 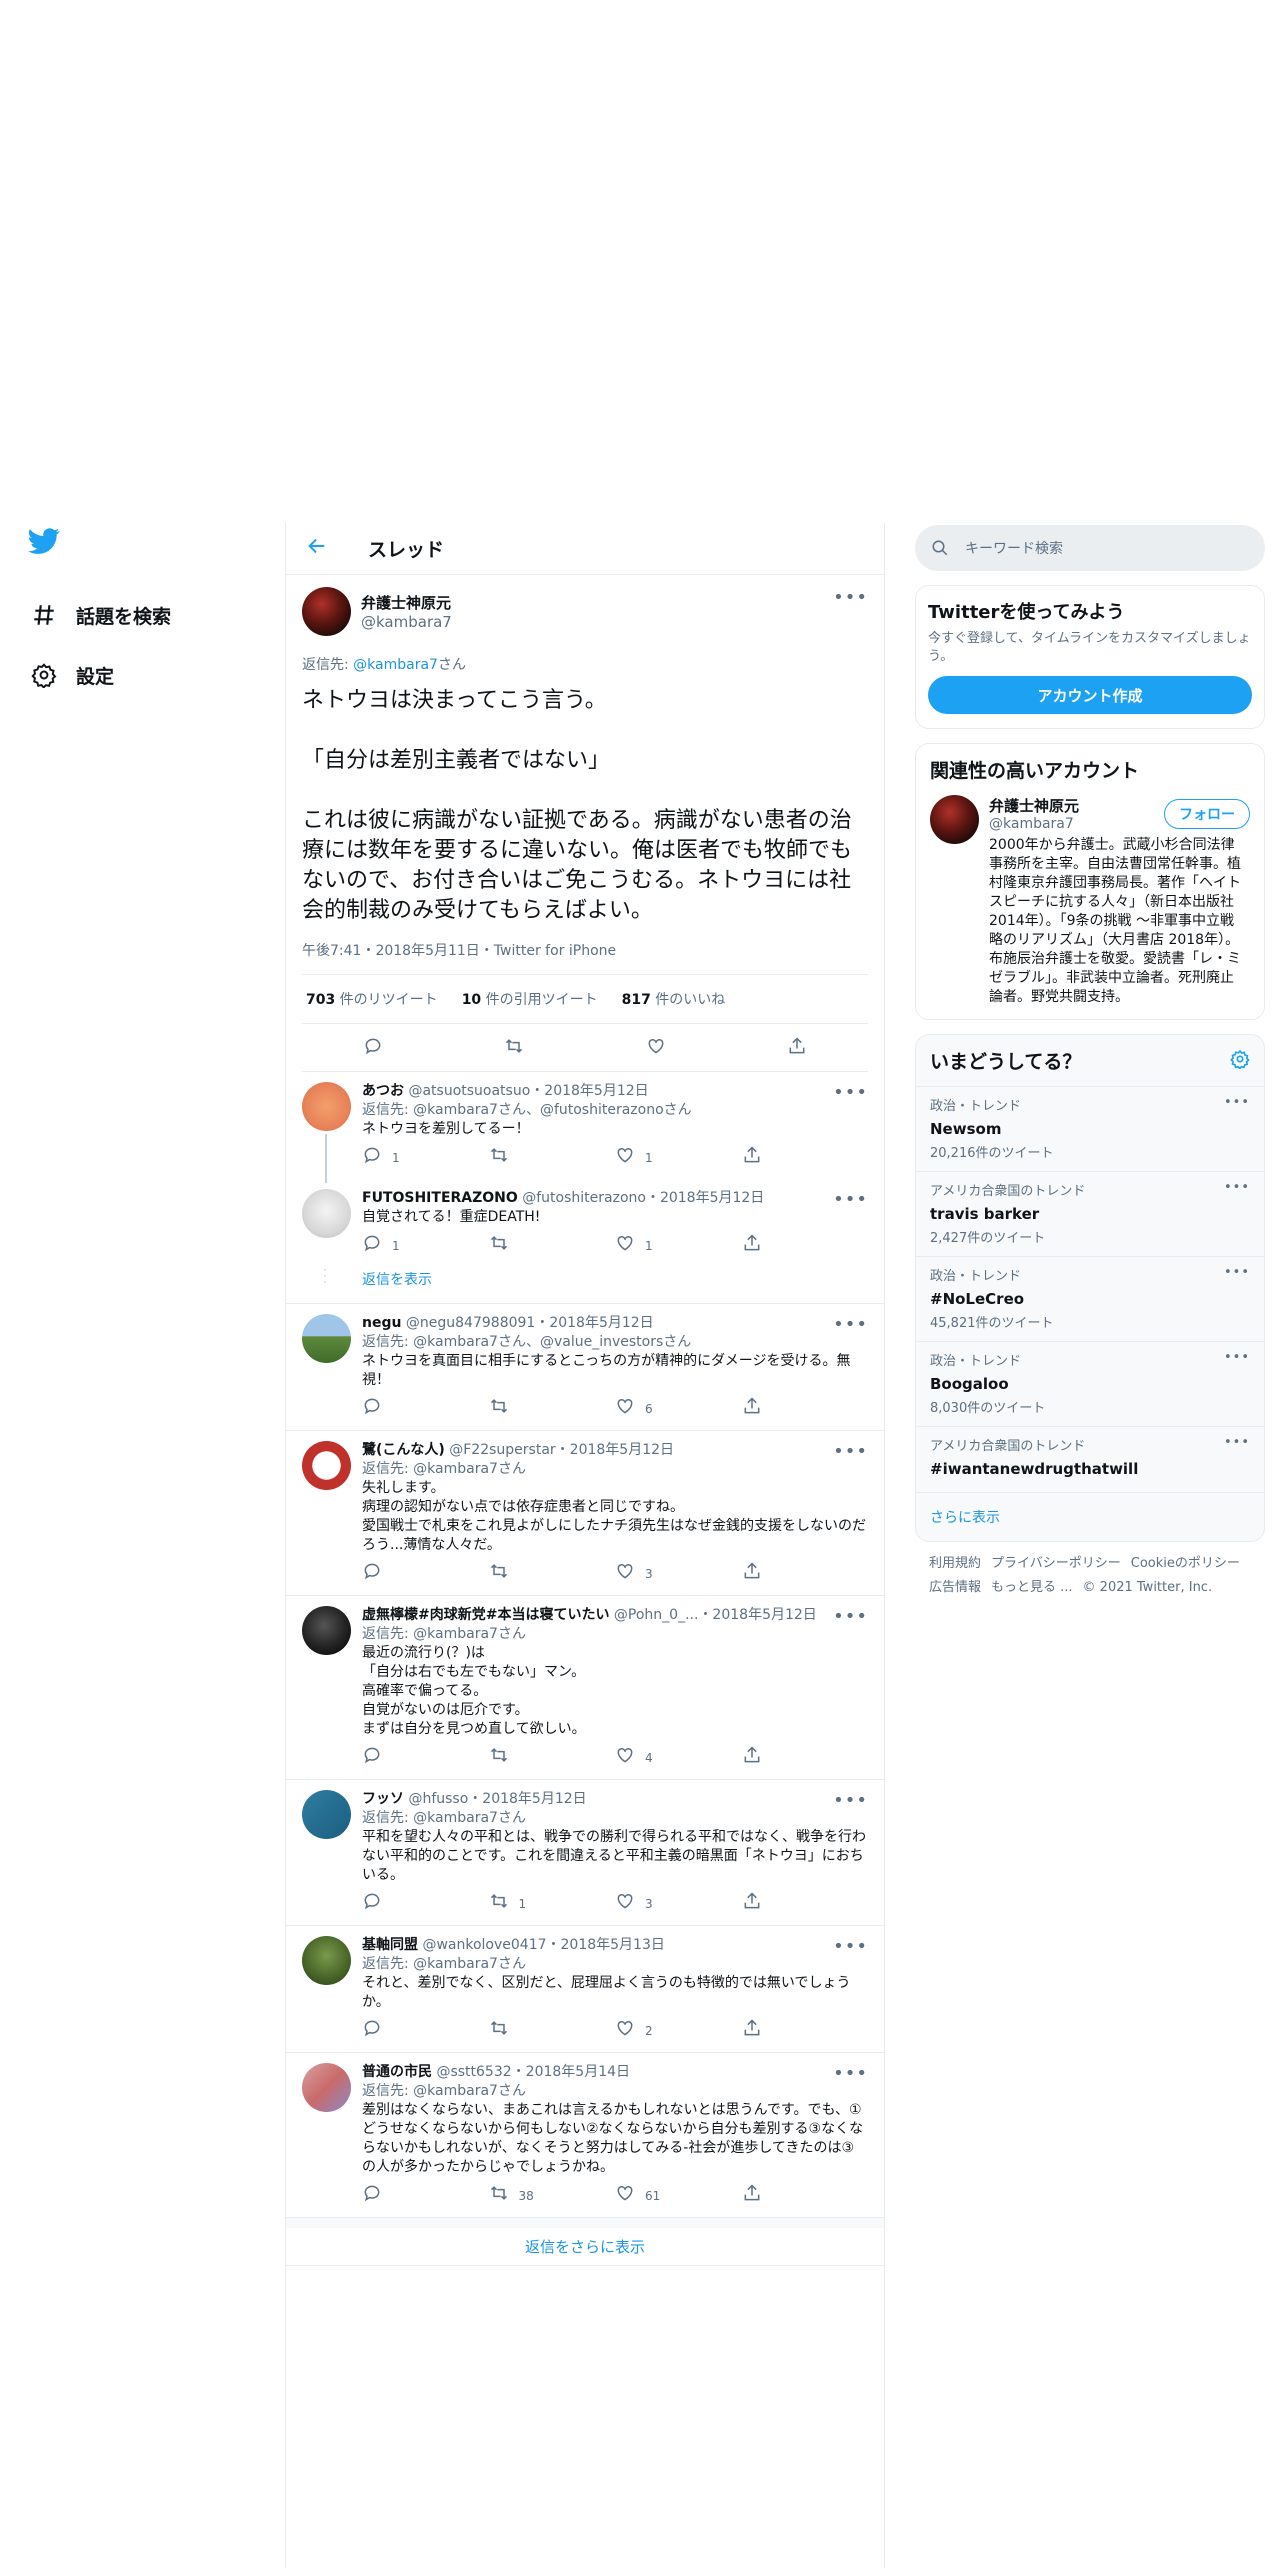 I want to click on like-count: 817 件のいいね, so click(x=674, y=999).